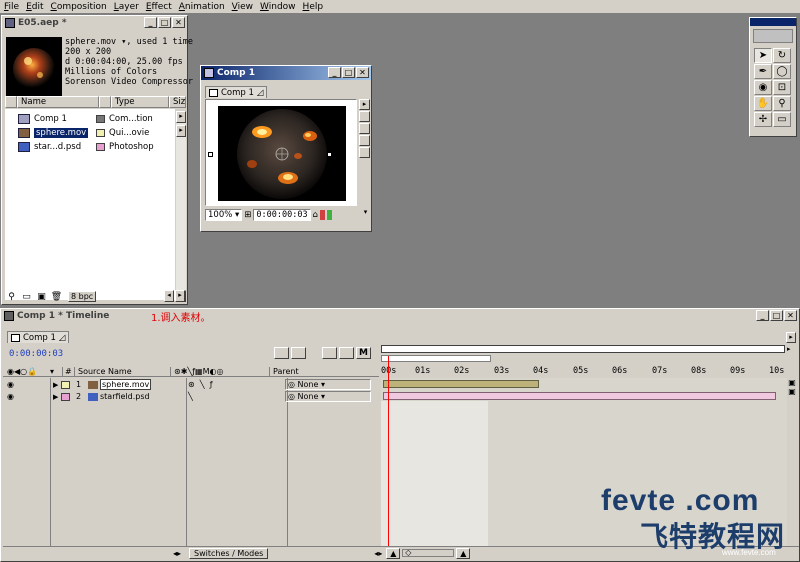  I want to click on ellipse-tool-icon: ◯, so click(782, 71).